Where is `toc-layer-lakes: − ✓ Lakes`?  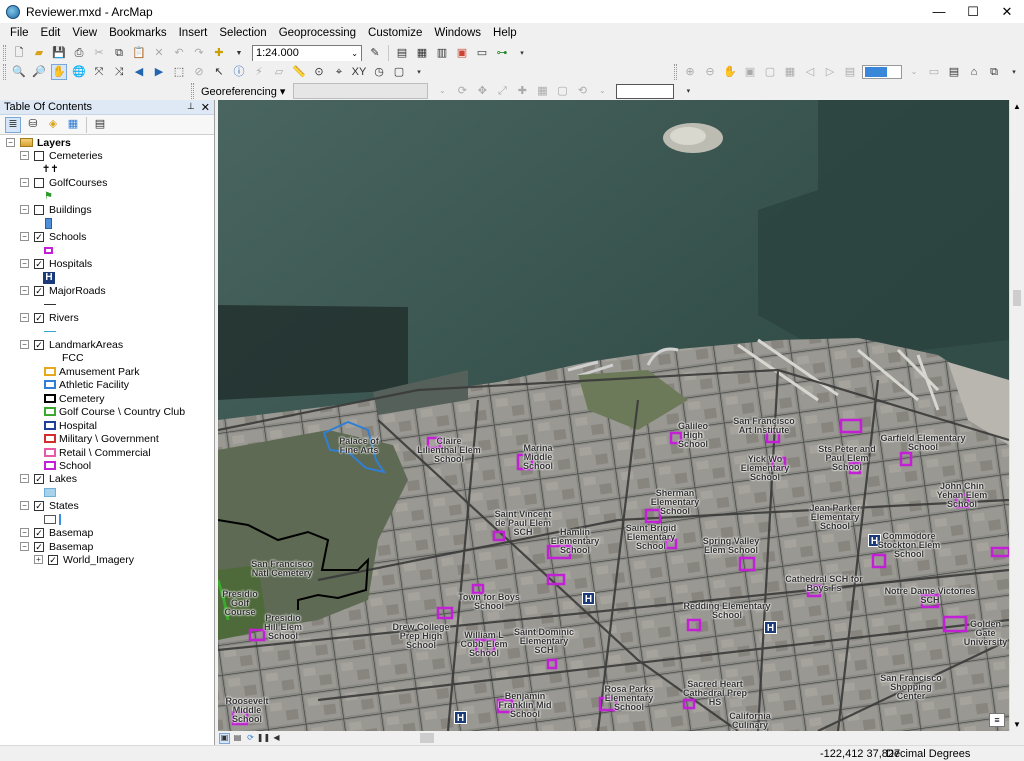 toc-layer-lakes: − ✓ Lakes is located at coordinates (48, 478).